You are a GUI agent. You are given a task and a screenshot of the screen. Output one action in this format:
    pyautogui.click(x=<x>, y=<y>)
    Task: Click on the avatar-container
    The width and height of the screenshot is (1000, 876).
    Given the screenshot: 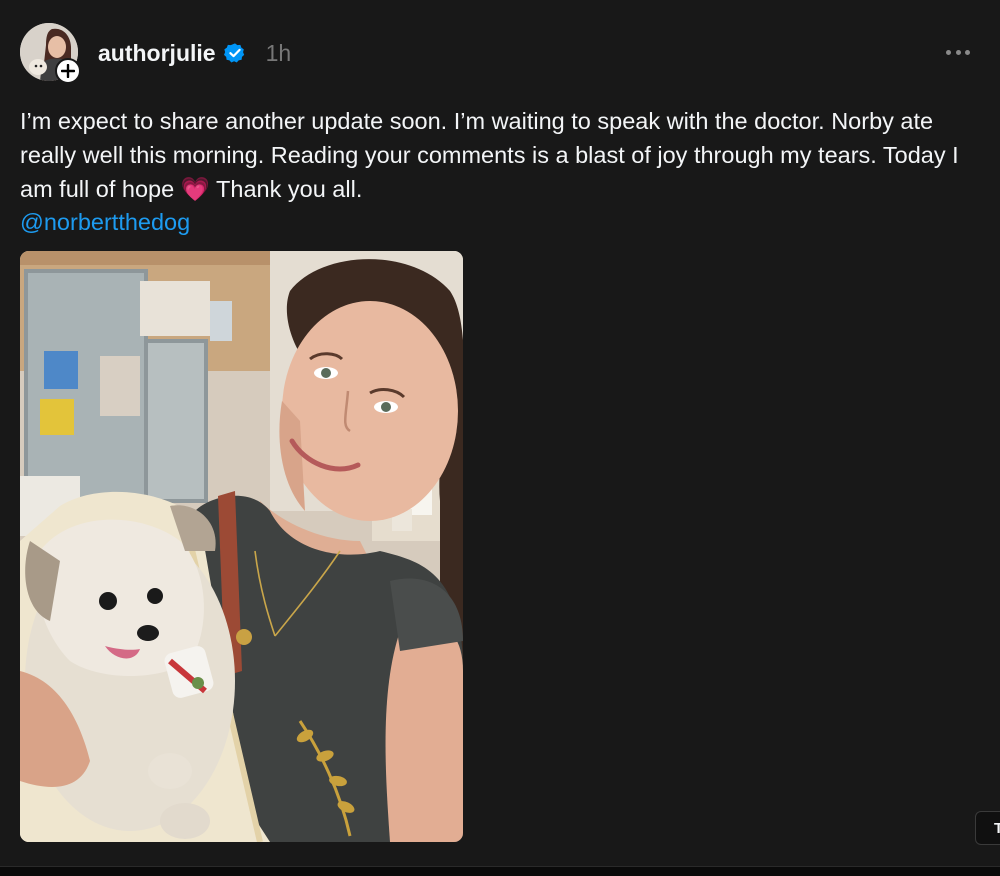 What is the action you would take?
    pyautogui.click(x=50, y=53)
    